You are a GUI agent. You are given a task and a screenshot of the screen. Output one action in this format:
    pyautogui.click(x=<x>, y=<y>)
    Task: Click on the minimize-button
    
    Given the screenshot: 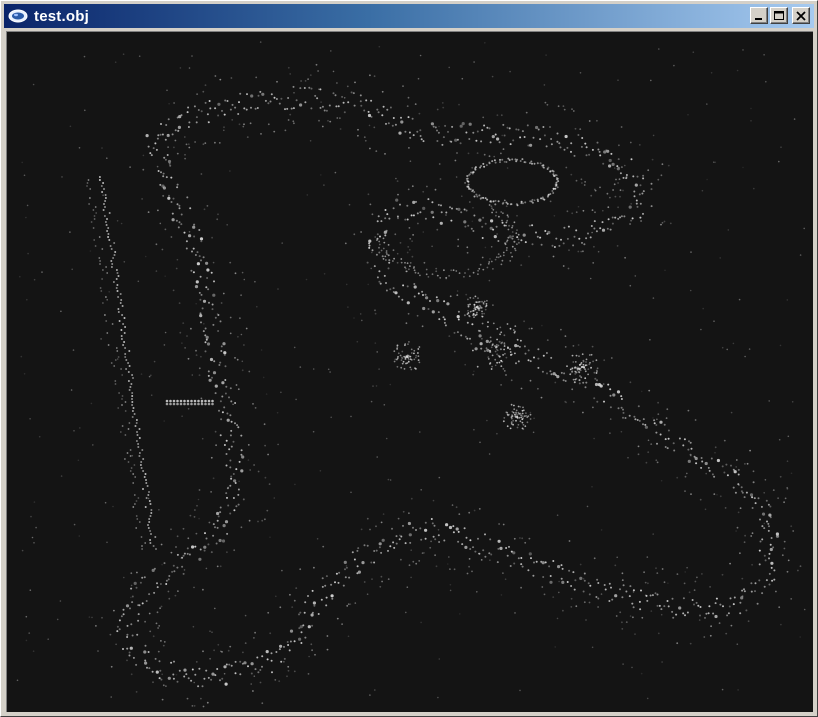 What is the action you would take?
    pyautogui.click(x=759, y=15)
    